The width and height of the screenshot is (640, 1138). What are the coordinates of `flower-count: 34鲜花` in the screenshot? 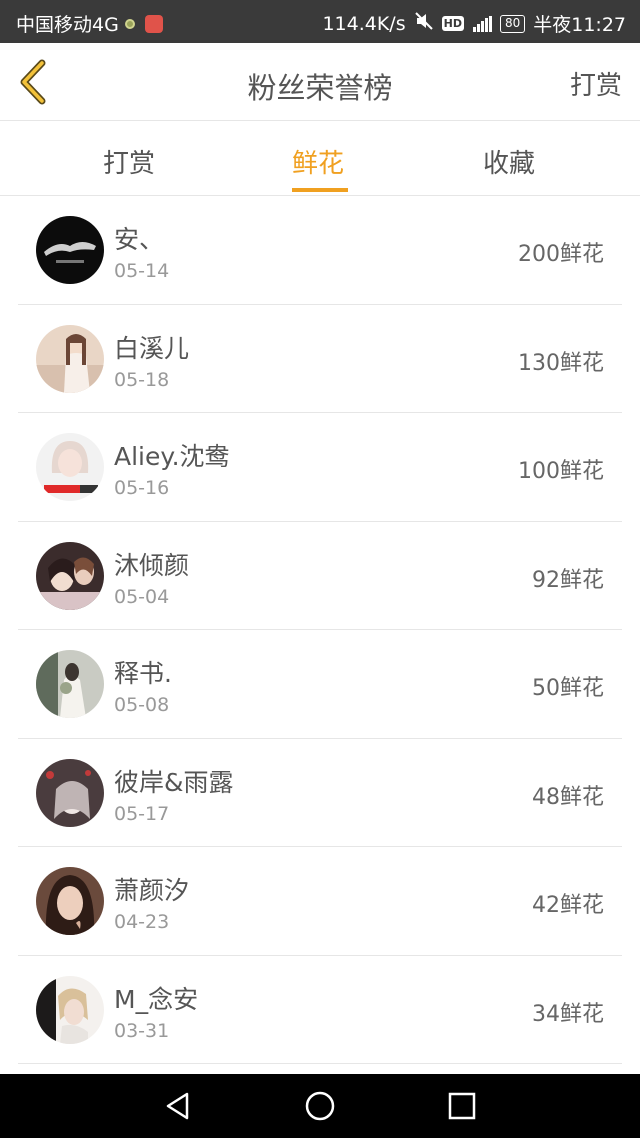 It's located at (568, 1014).